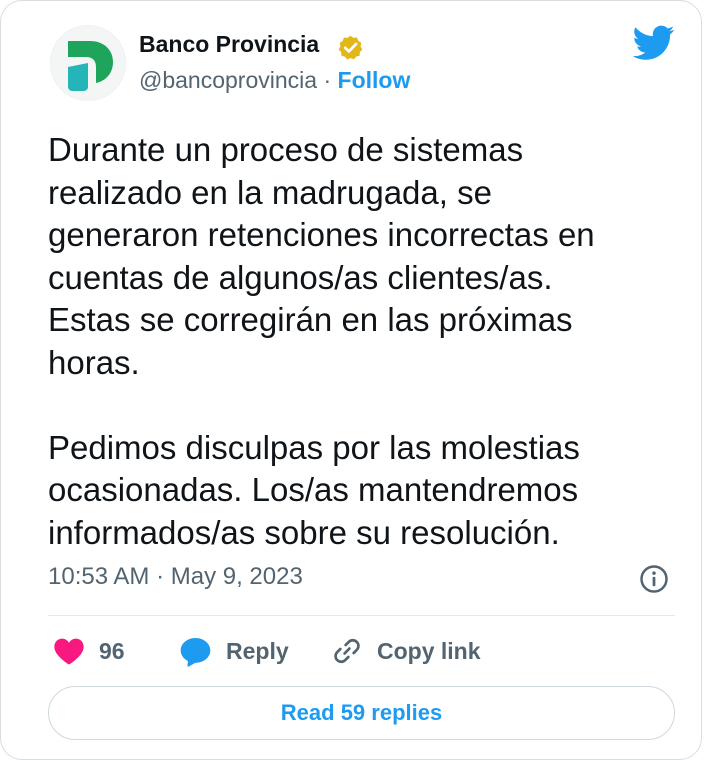  I want to click on handle-row: @bancoprovincia · Follow, so click(274, 80).